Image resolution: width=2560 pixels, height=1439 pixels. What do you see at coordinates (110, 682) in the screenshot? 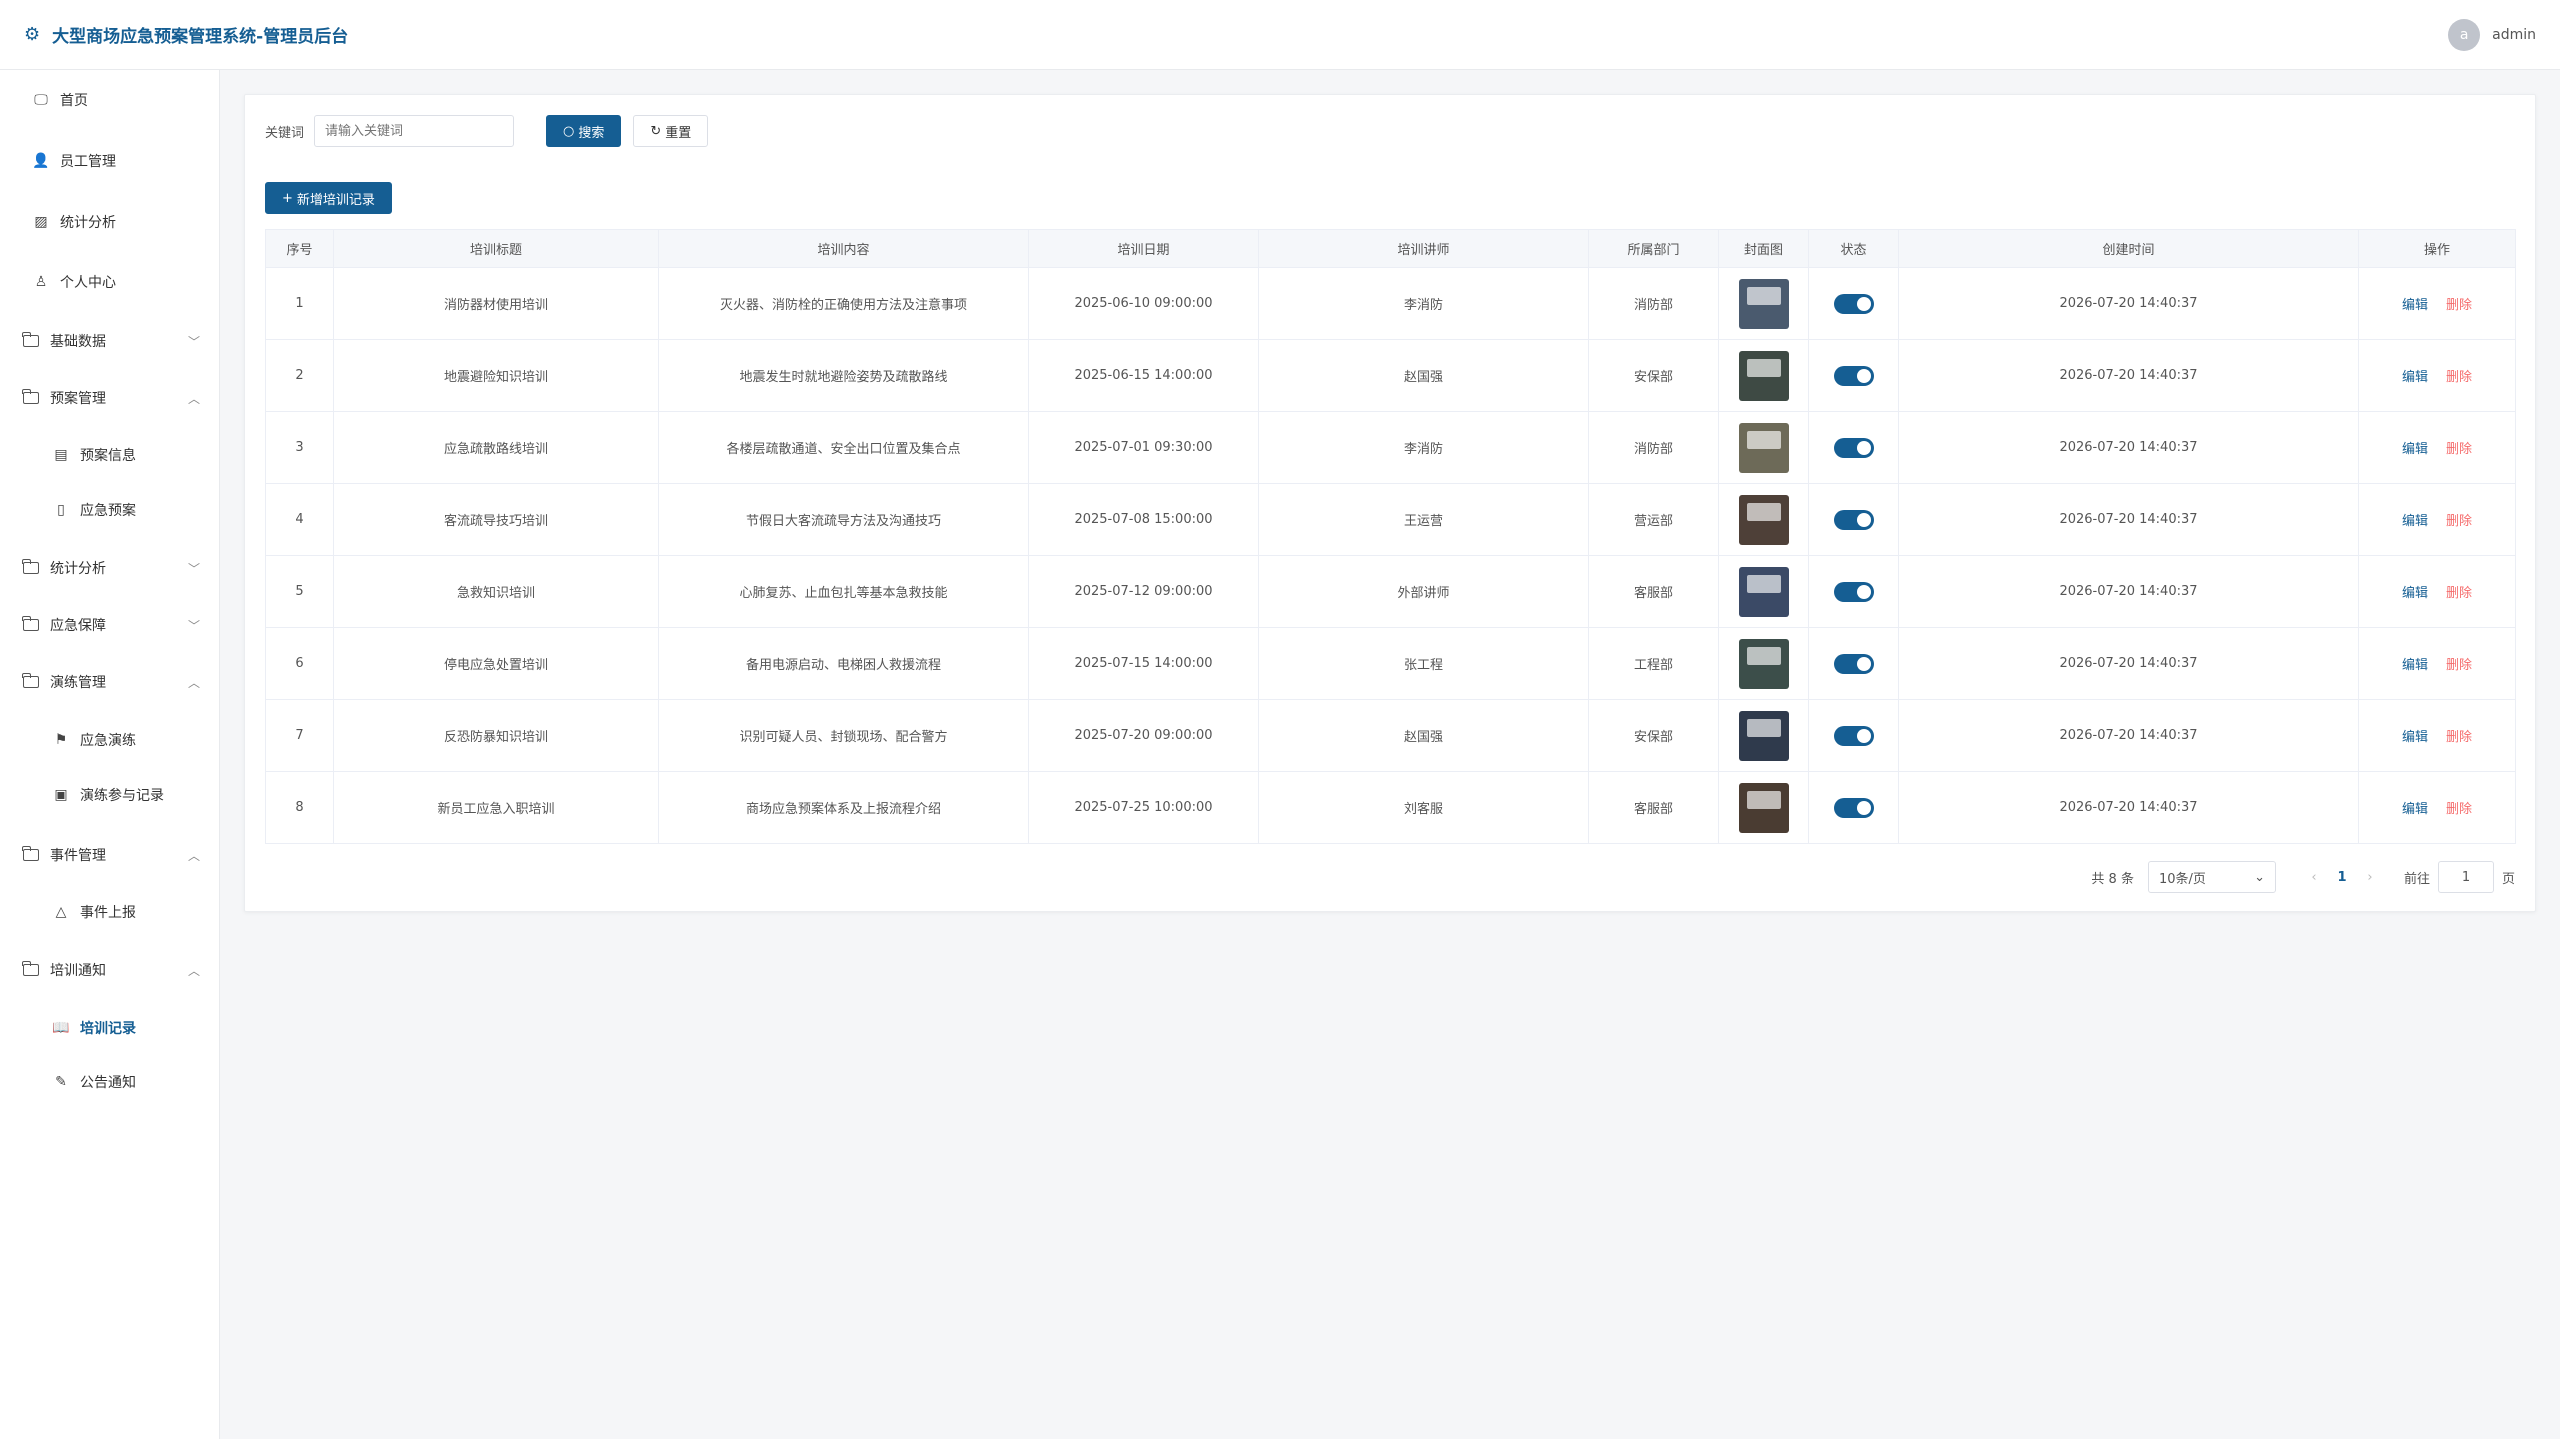
I see `sidebar-item-10: 演练管理 ︿` at bounding box center [110, 682].